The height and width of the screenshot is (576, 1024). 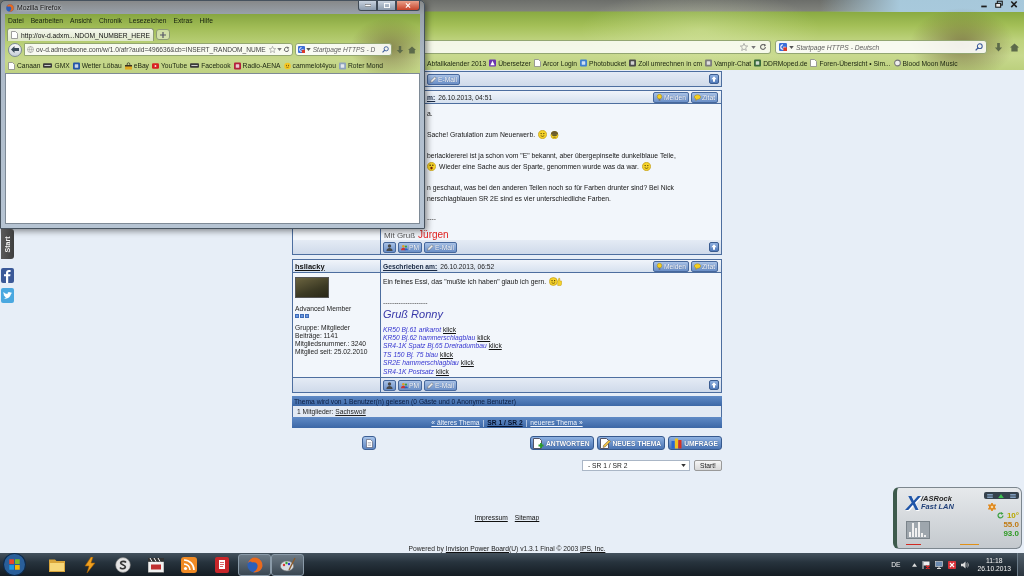 What do you see at coordinates (493, 63) in the screenshot?
I see `triangle-tile-icon` at bounding box center [493, 63].